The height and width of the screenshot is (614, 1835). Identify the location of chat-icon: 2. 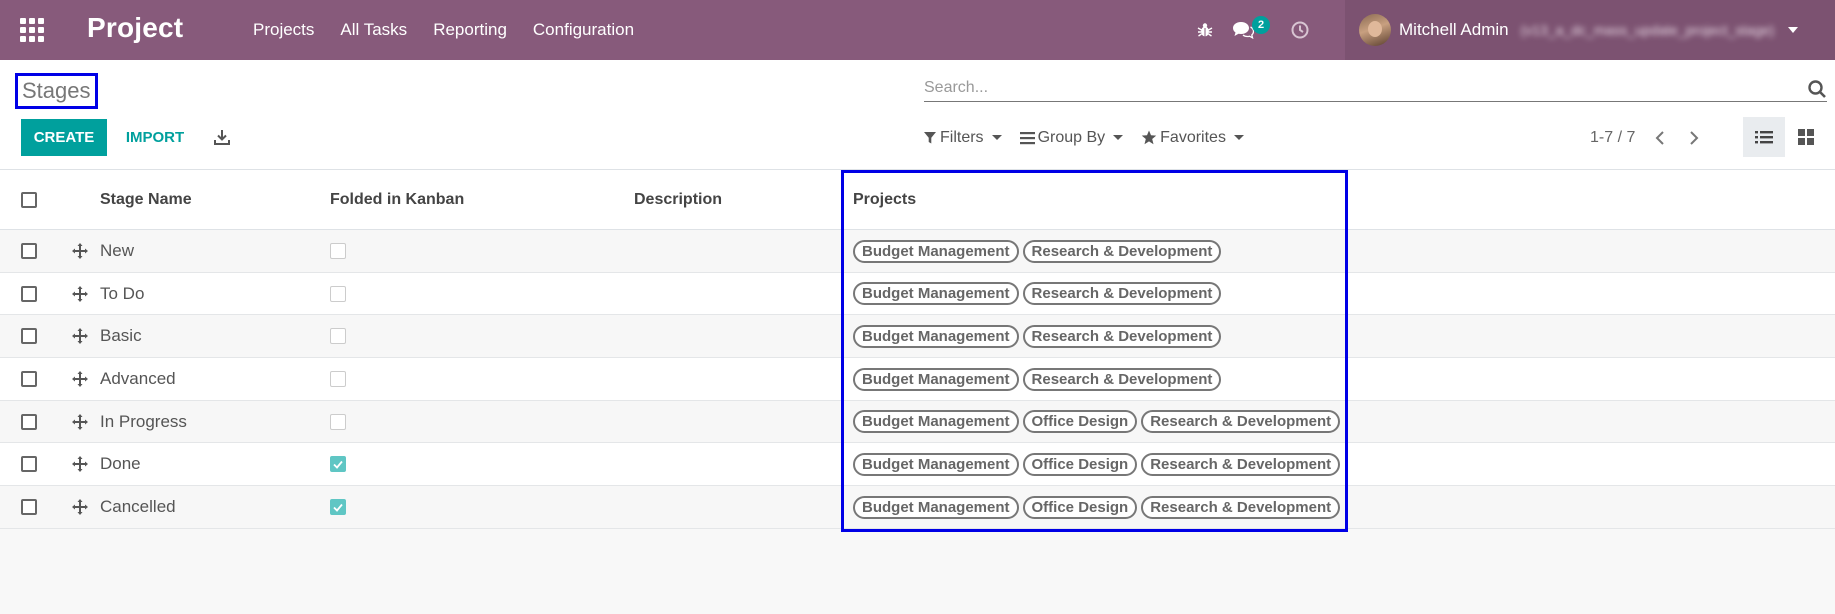
(1251, 30).